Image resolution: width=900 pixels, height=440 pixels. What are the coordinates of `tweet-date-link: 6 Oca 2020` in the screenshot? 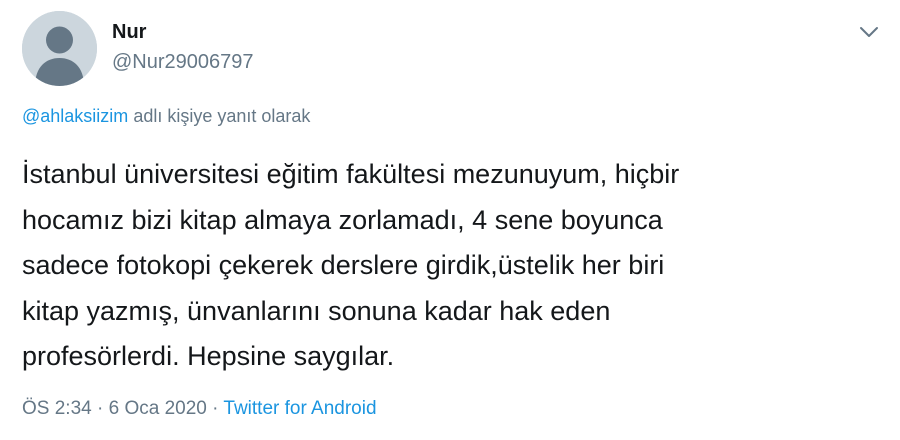 It's located at (158, 408).